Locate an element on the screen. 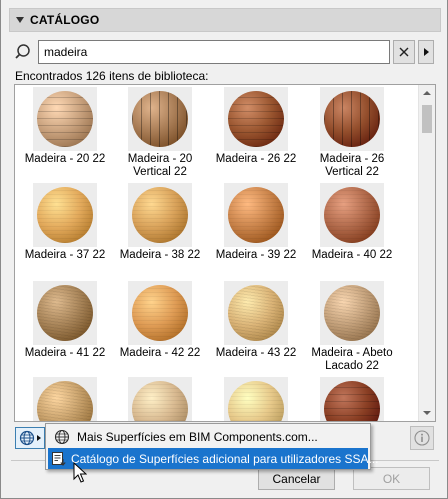  material-tile: Madeira - 20 Vertical 22 is located at coordinates (160, 133).